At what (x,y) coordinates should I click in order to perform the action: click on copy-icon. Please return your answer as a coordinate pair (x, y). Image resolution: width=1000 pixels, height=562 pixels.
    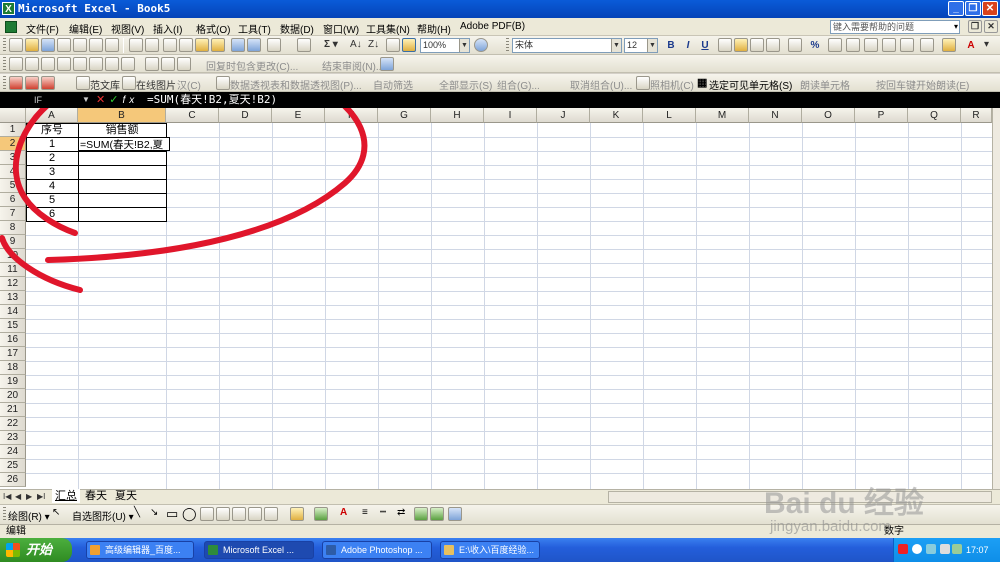
    Looking at the image, I should click on (186, 45).